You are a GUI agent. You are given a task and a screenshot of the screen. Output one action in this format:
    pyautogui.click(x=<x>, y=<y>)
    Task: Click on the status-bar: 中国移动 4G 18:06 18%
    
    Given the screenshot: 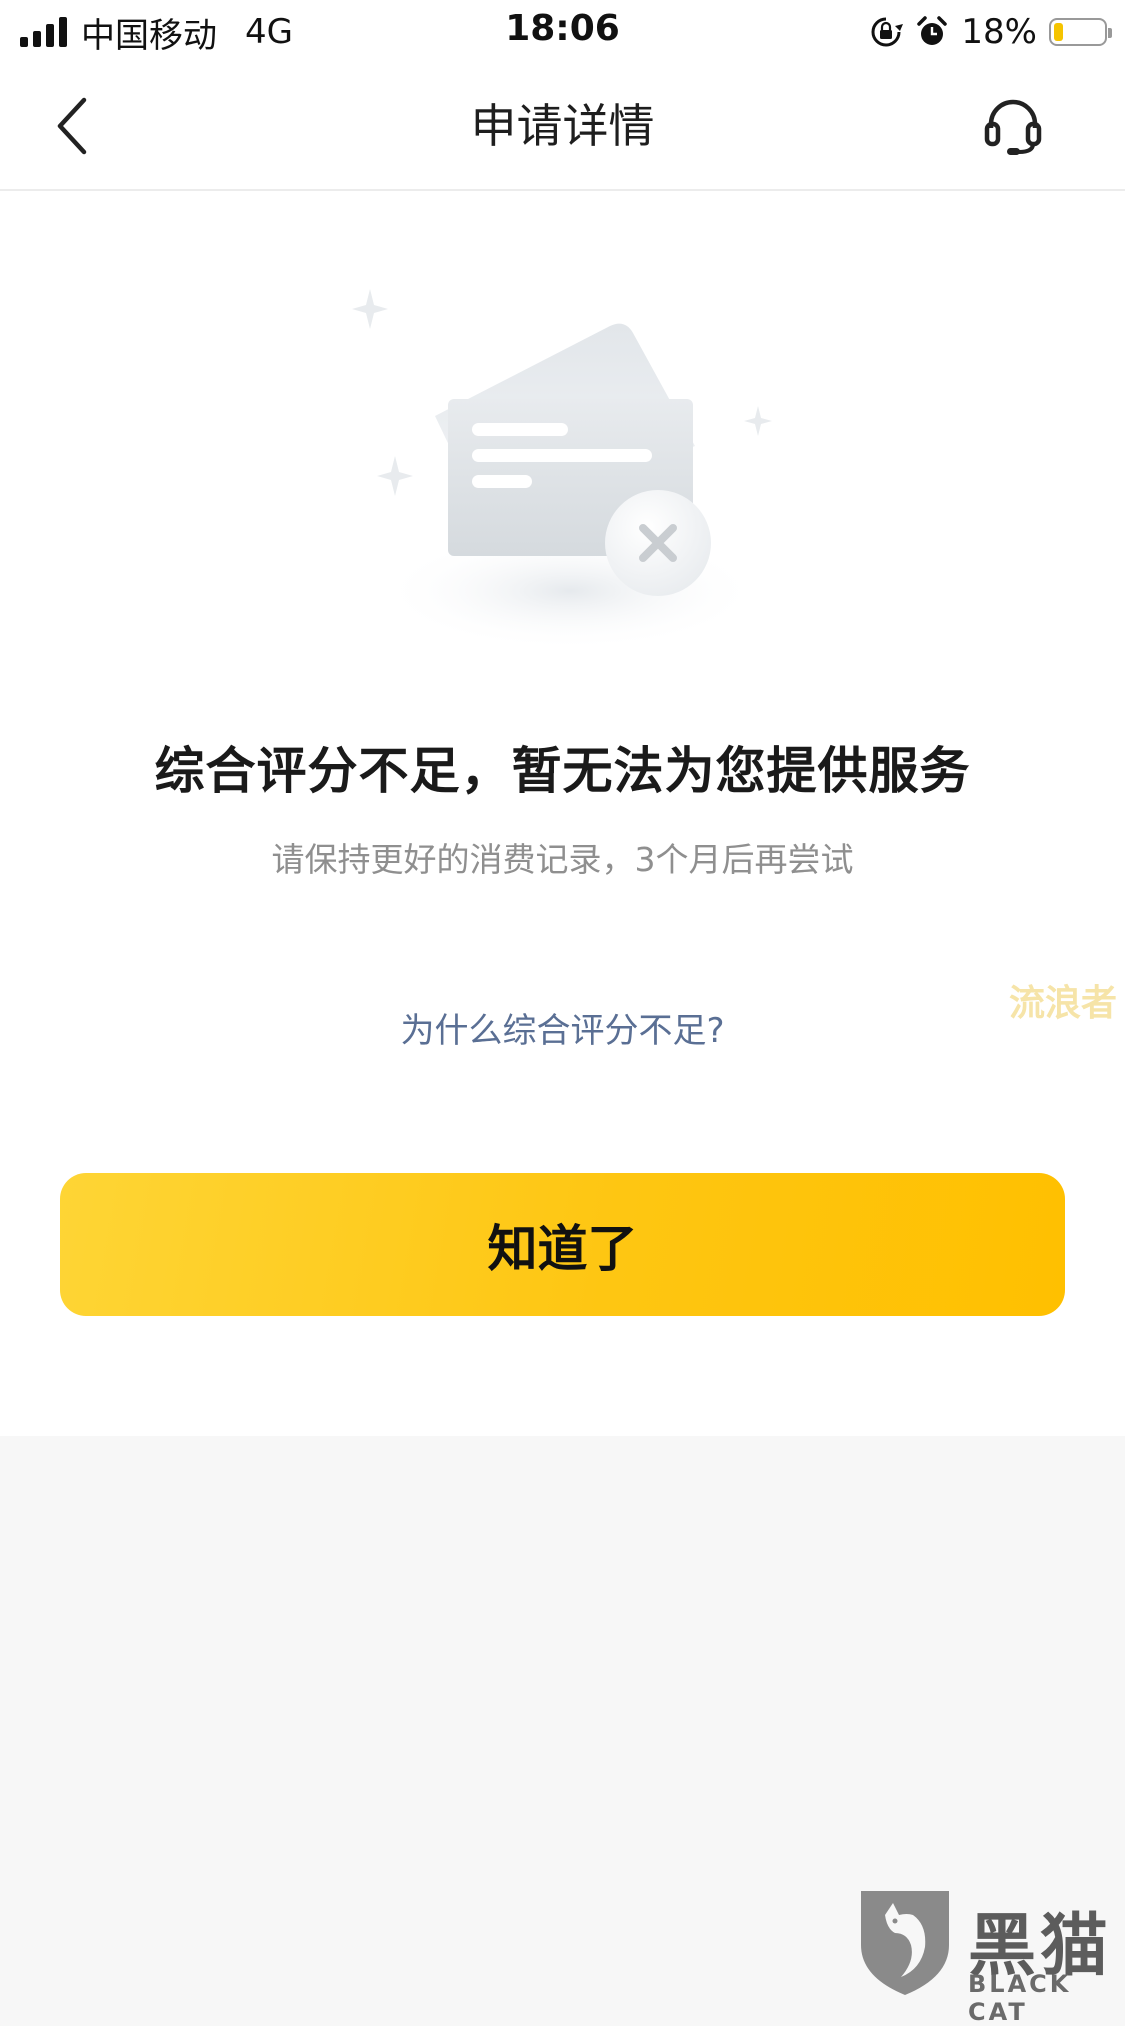 What is the action you would take?
    pyautogui.click(x=562, y=32)
    